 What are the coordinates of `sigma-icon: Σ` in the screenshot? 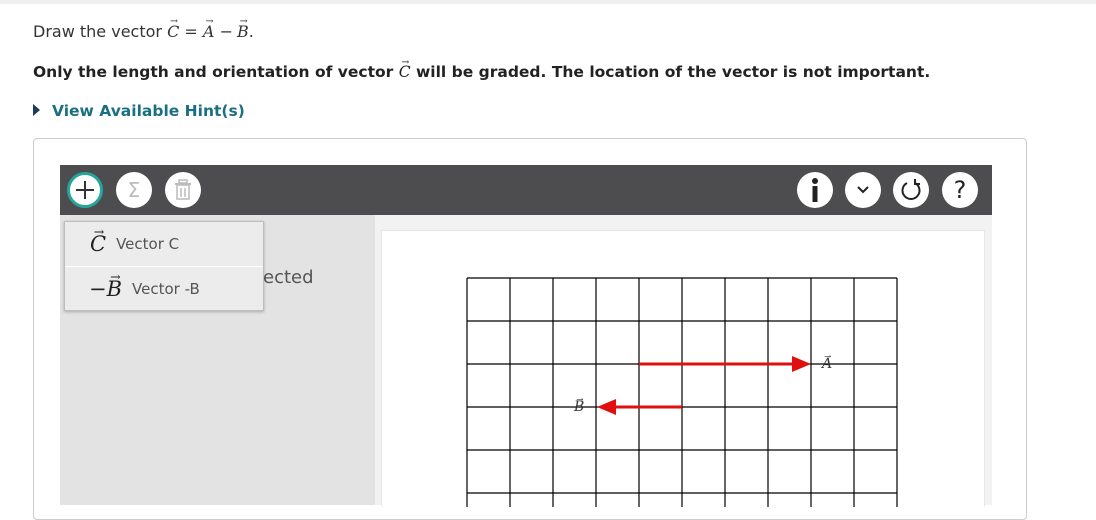 It's located at (134, 190).